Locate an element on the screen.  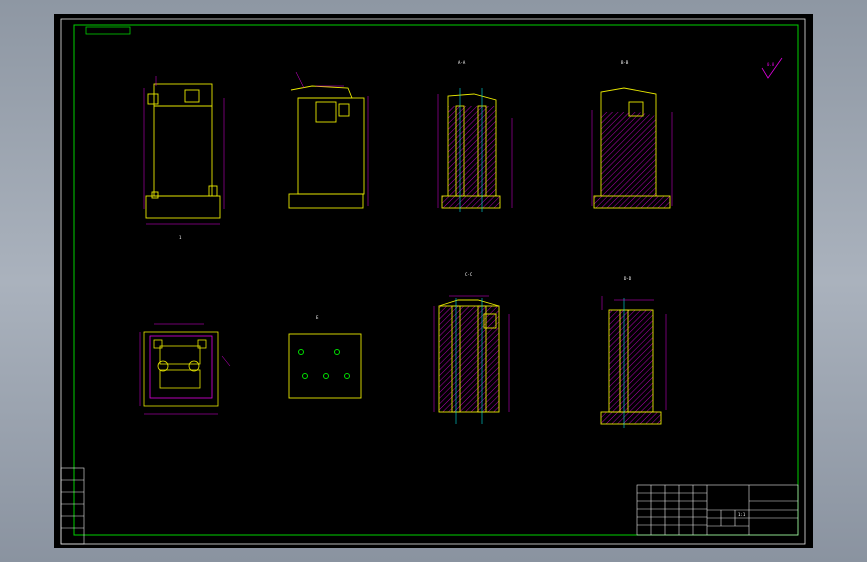
top-view is located at coordinates (185, 369).